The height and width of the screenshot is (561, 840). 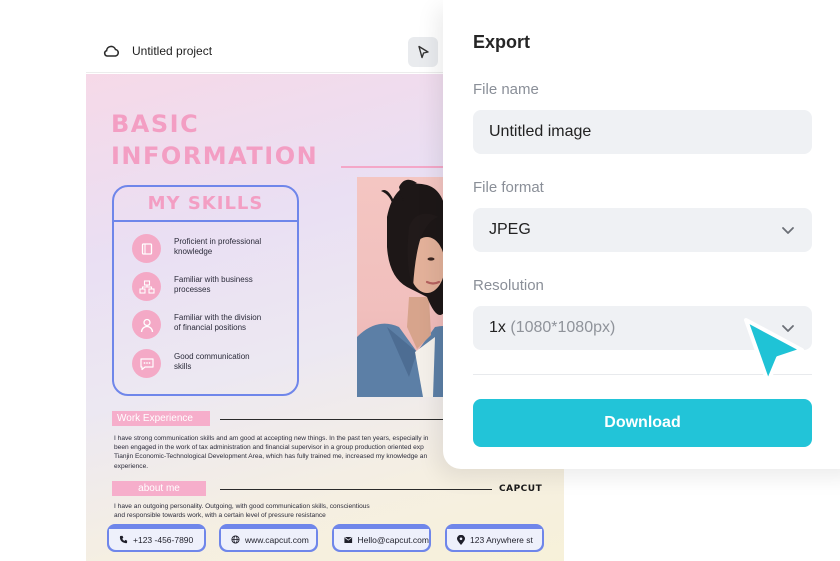 I want to click on skill-text: Good communication skills, so click(x=212, y=361).